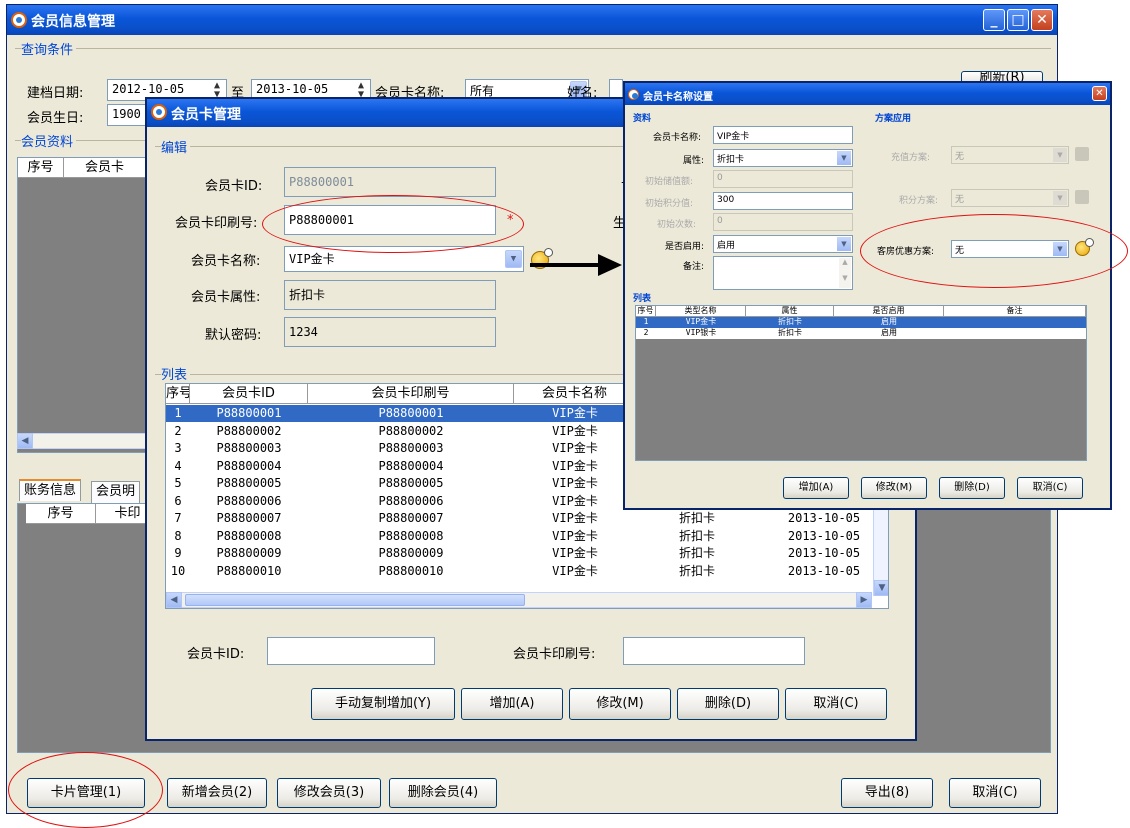  Describe the element at coordinates (576, 265) in the screenshot. I see `annotation-layer` at that location.